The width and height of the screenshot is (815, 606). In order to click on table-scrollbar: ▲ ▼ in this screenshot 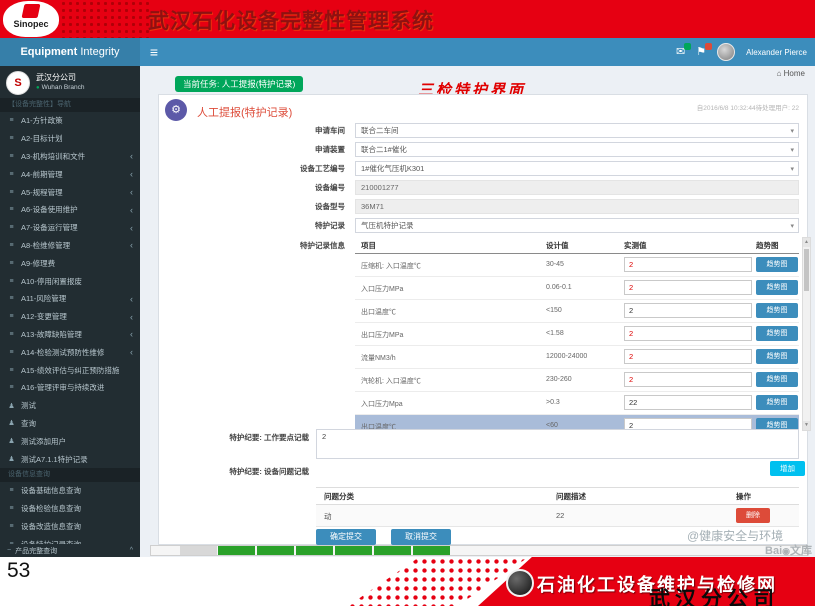, I will do `click(806, 334)`.